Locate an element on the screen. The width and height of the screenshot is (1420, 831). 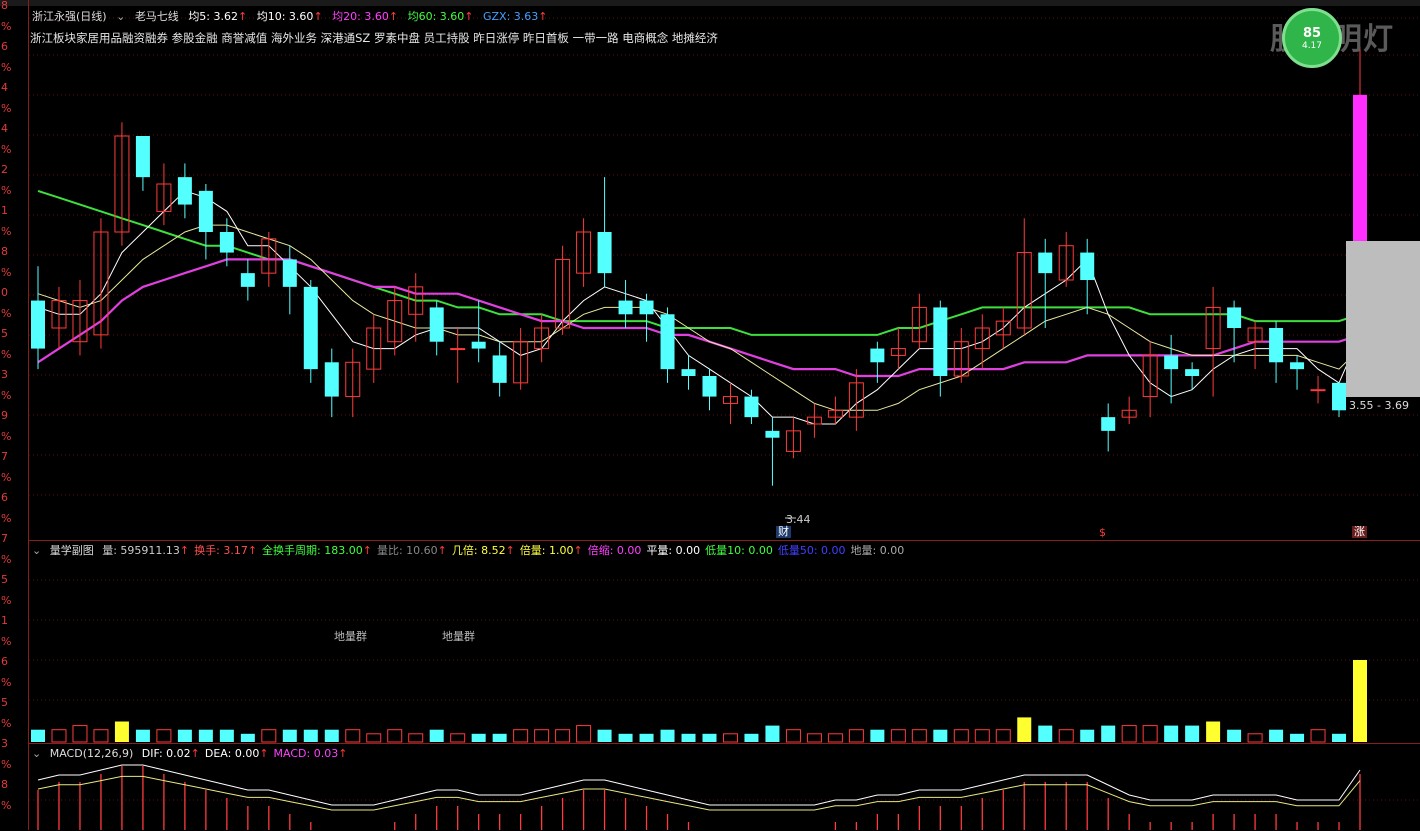
volume-item: 量: 595911.13 is located at coordinates (141, 550).